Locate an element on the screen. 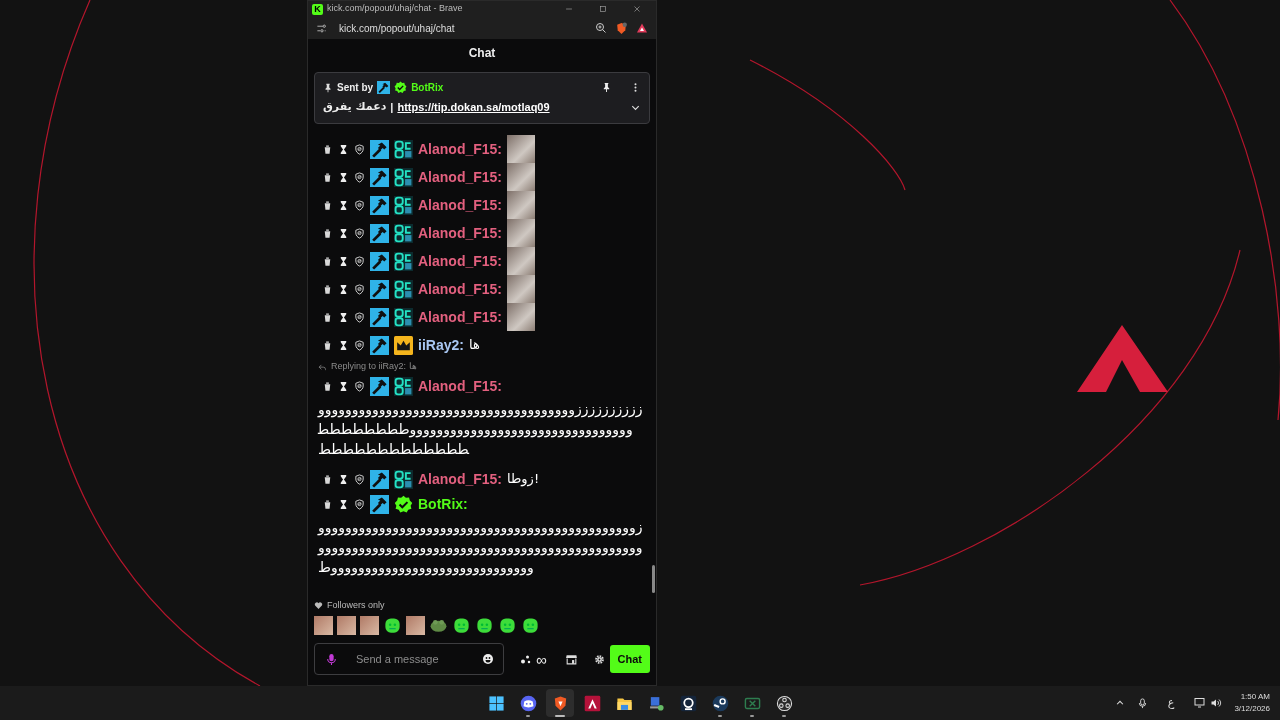 The image size is (1280, 720). message-text: زوووووووووووووووووووووووووووووووووووووووووووووووووووووووووووووووووووووووووووووووووووووووووووووووووووووووووووووووووووووووووووووط is located at coordinates (481, 547).